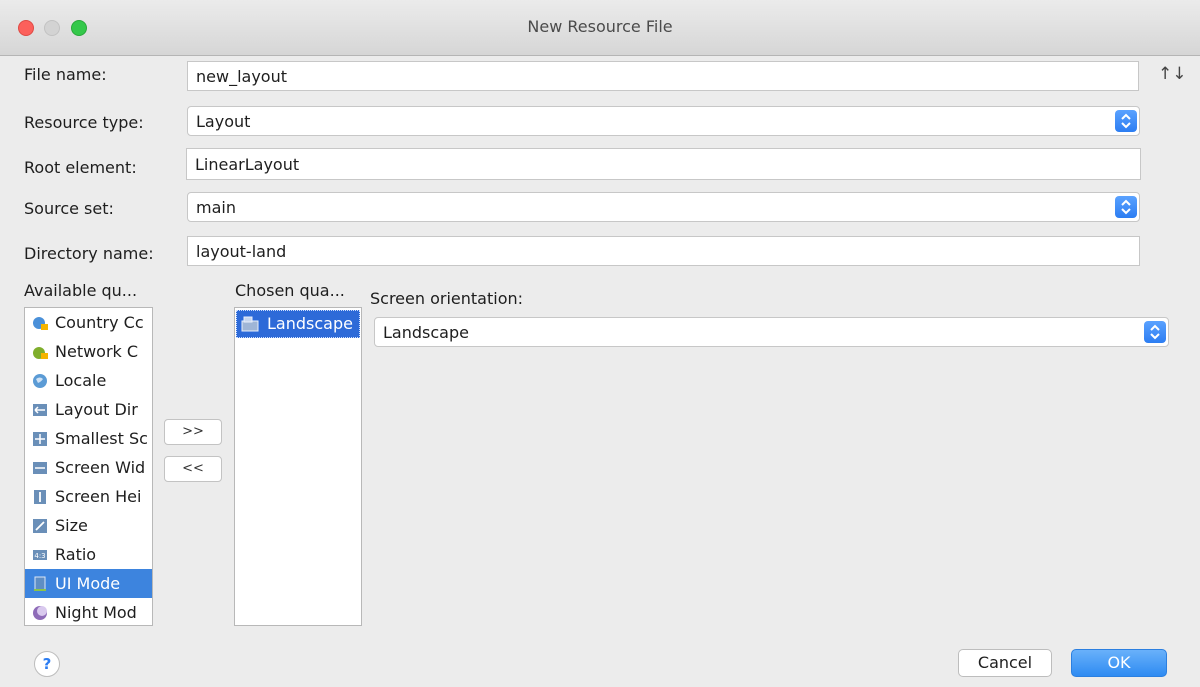 The image size is (1200, 687). What do you see at coordinates (40, 583) in the screenshot?
I see `ui-mode-icon` at bounding box center [40, 583].